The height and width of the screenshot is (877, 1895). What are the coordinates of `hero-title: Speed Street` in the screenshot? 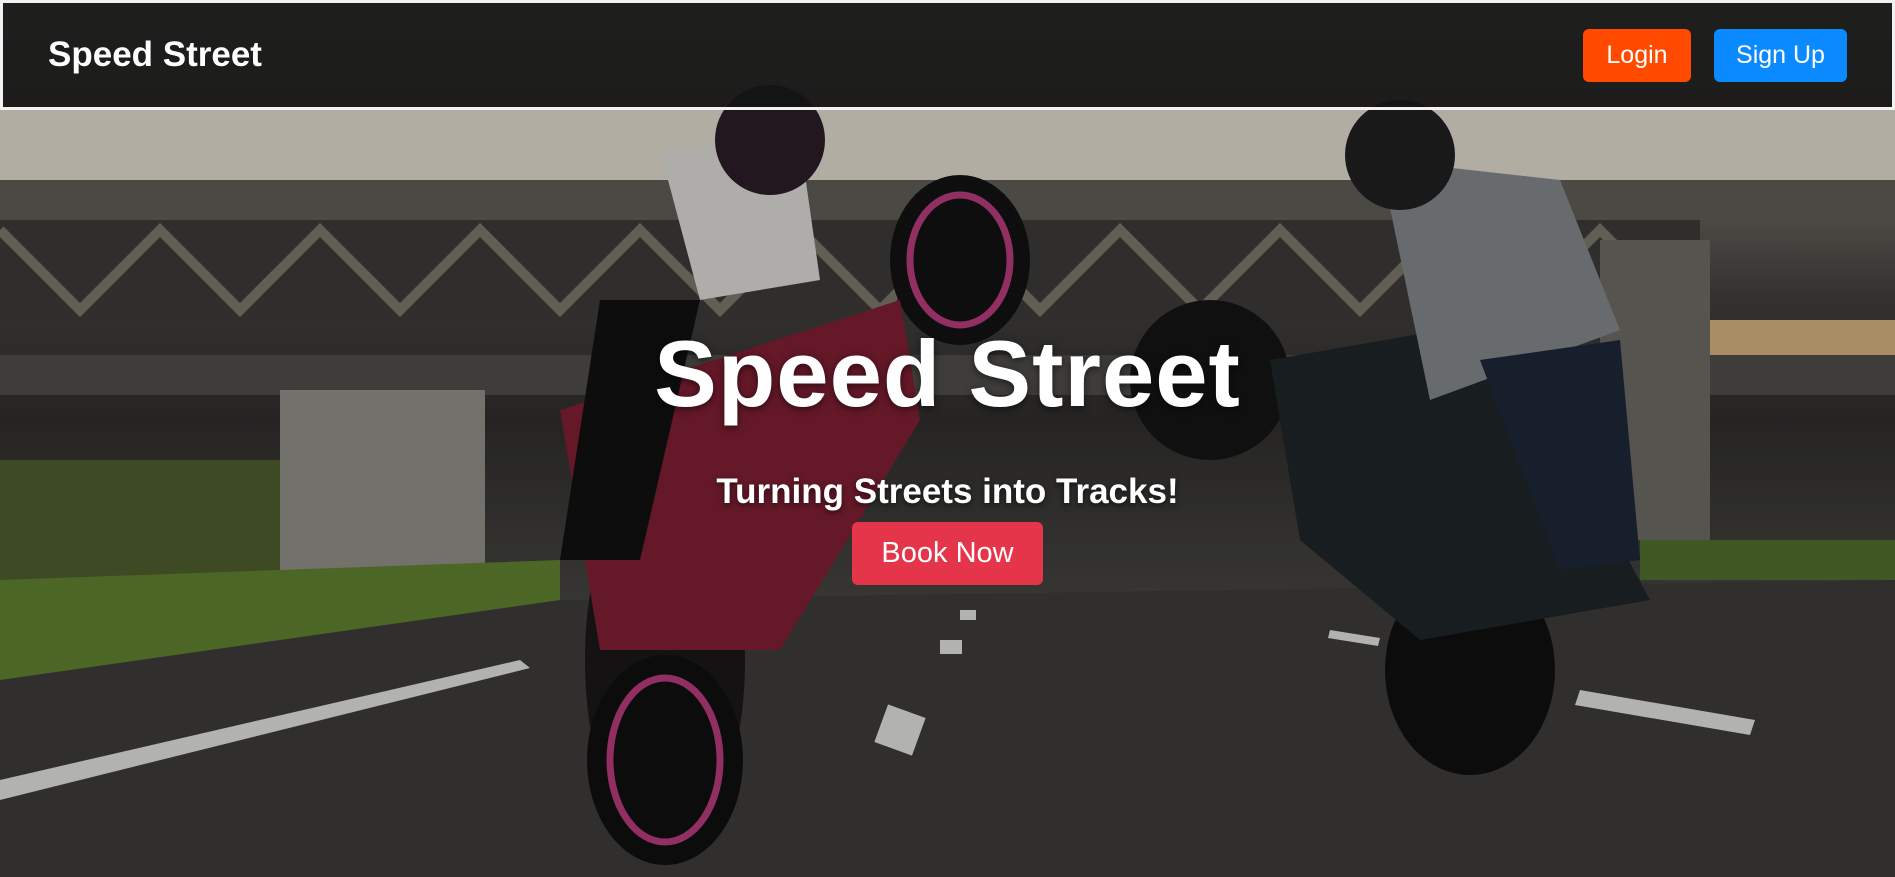 It's located at (947, 373).